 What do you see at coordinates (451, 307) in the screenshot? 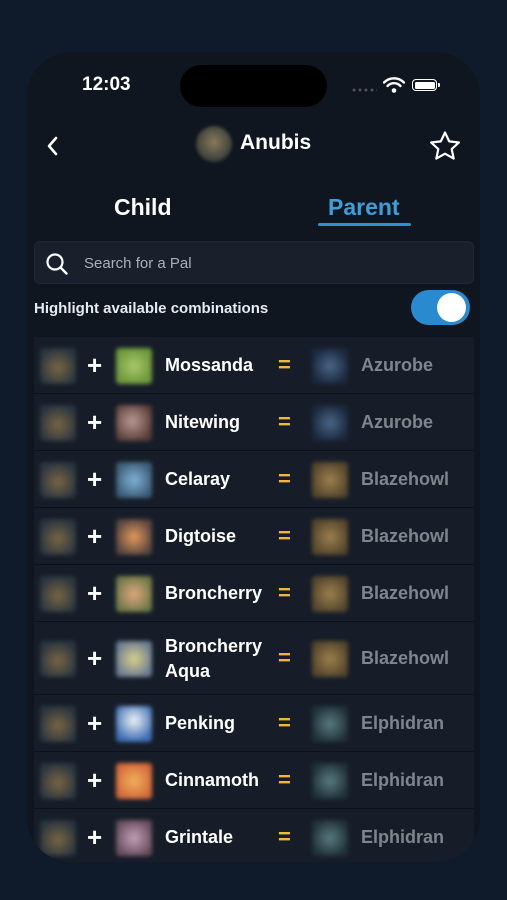
I see `toggle-knob` at bounding box center [451, 307].